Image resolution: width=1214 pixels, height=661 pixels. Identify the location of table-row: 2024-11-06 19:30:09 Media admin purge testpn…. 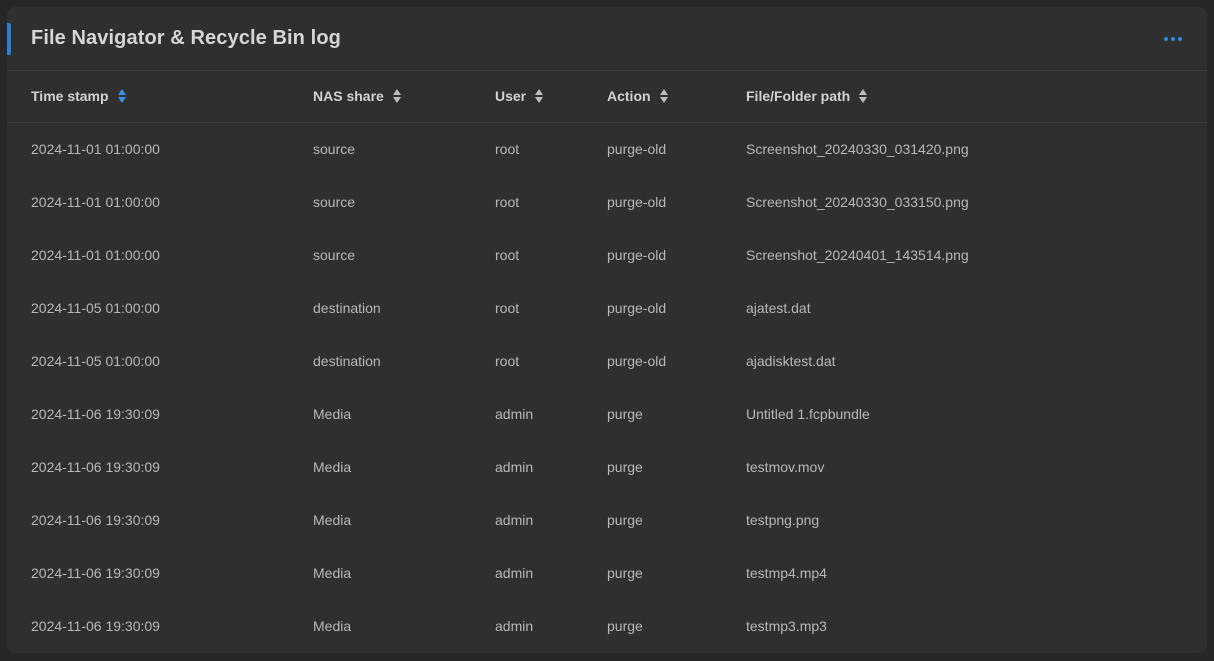
(607, 519).